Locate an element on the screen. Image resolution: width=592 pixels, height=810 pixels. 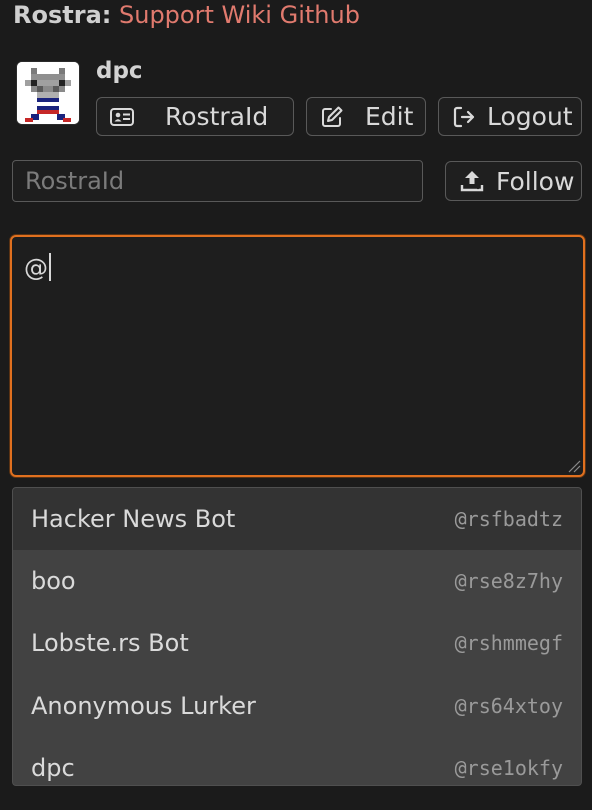
edit-button: Edit is located at coordinates (366, 116).